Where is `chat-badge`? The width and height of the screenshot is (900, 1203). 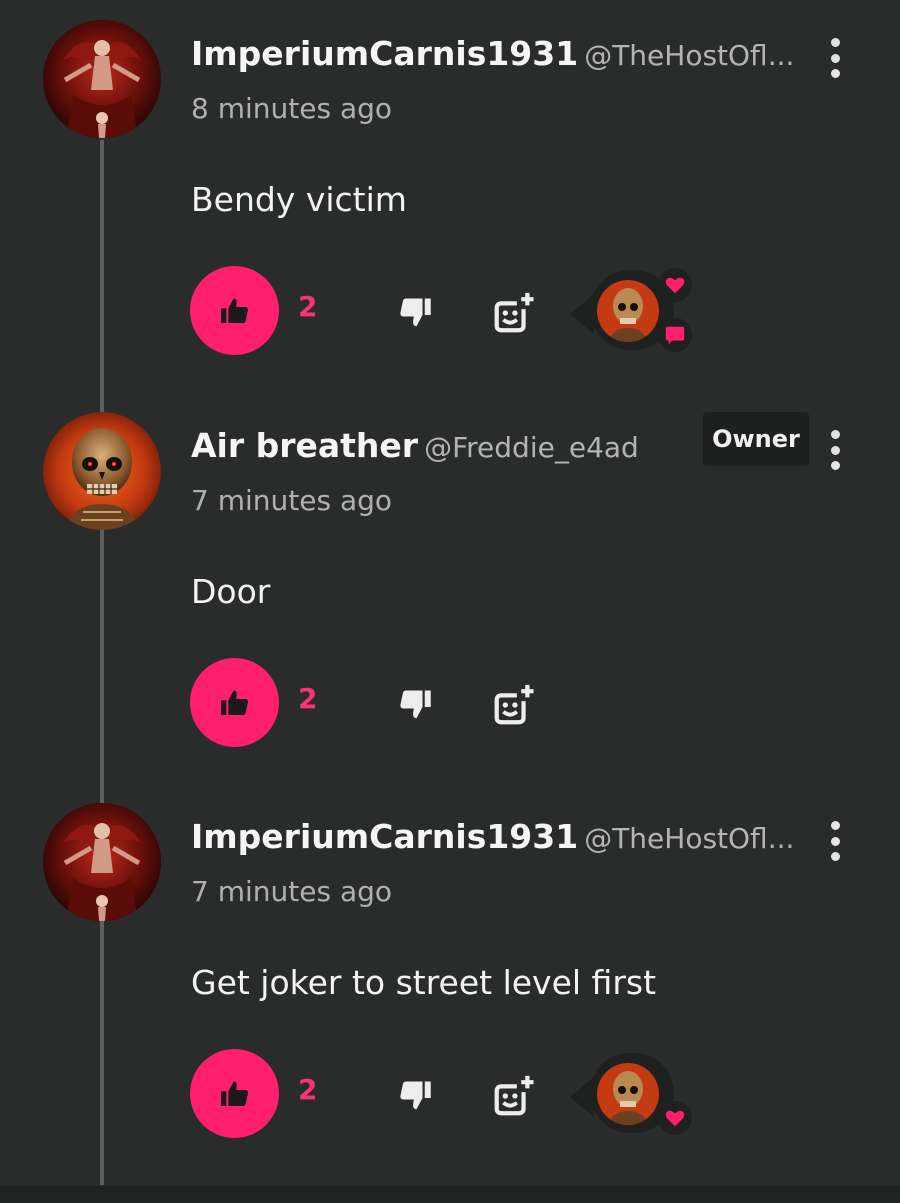
chat-badge is located at coordinates (675, 335).